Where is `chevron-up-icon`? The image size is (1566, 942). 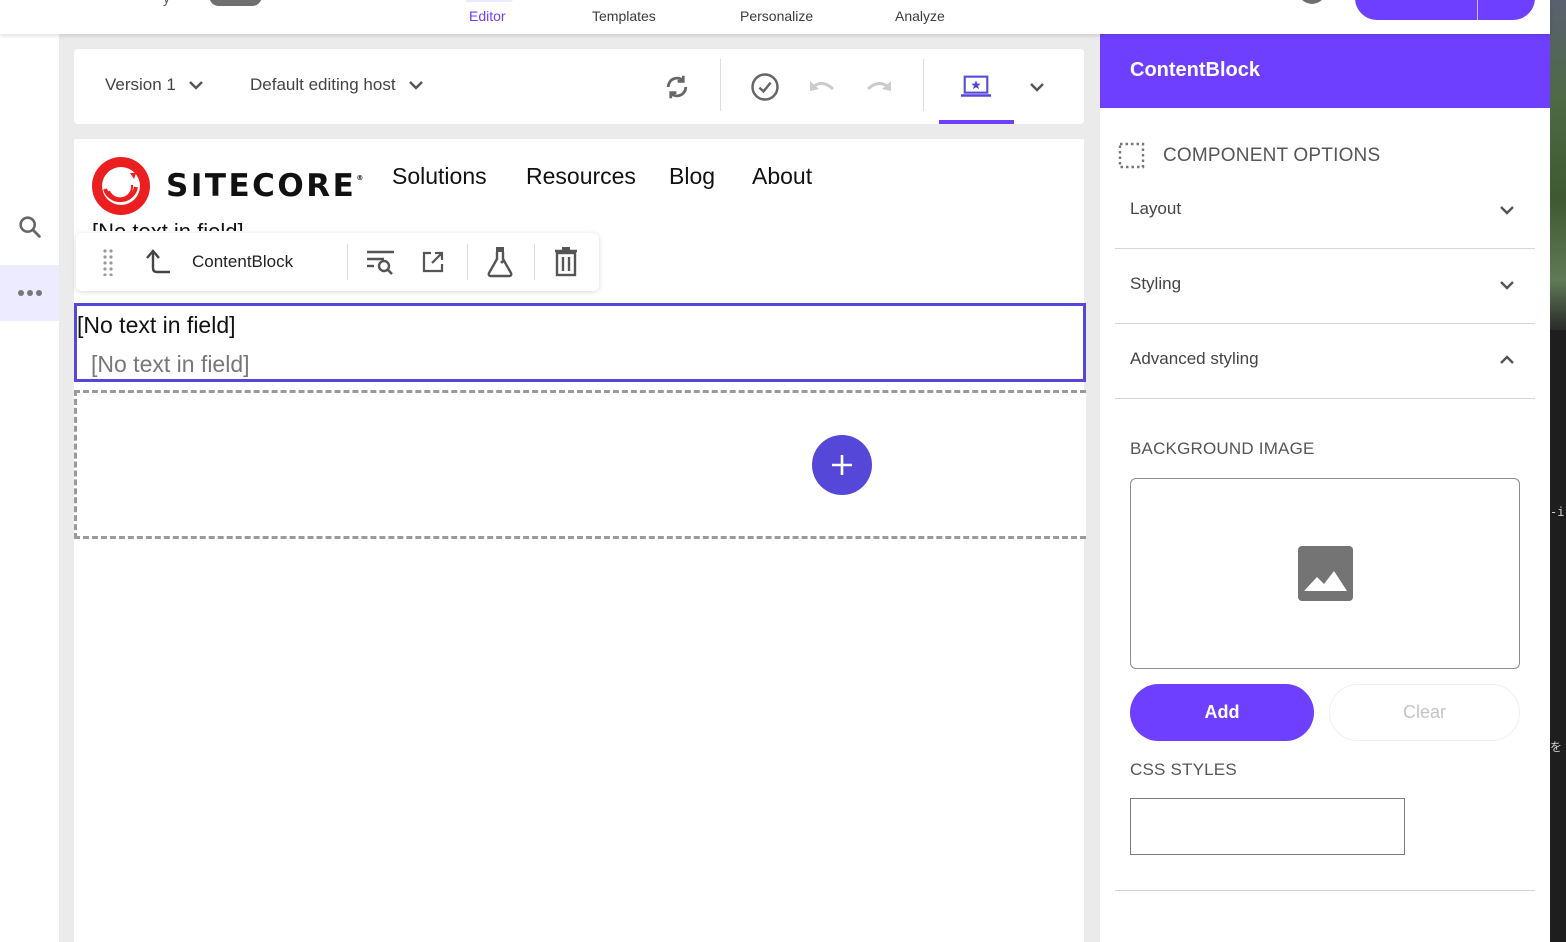 chevron-up-icon is located at coordinates (1507, 359).